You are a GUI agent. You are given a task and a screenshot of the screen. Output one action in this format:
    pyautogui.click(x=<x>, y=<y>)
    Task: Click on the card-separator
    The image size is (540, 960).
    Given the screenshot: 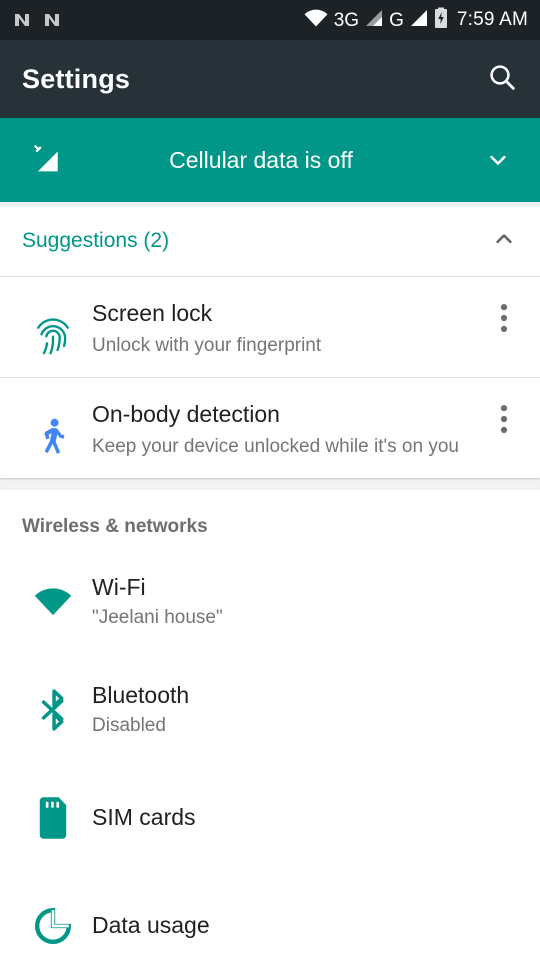 What is the action you would take?
    pyautogui.click(x=270, y=484)
    